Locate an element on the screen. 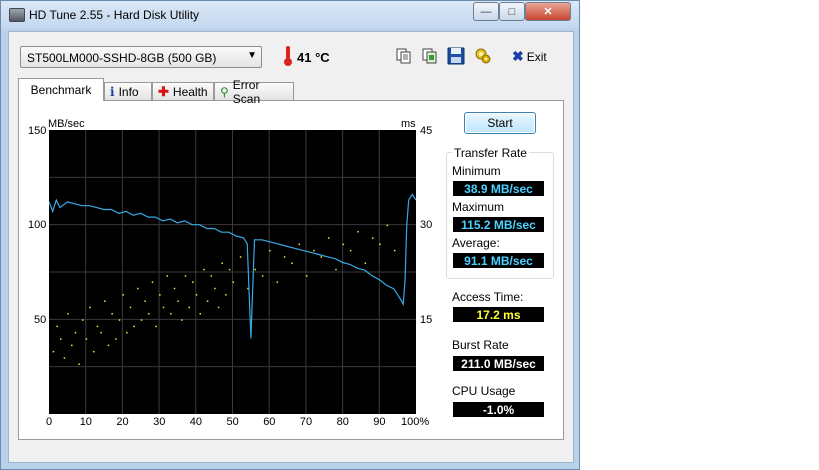 The height and width of the screenshot is (470, 819). tab-benchmark-label: Benchmark is located at coordinates (61, 90).